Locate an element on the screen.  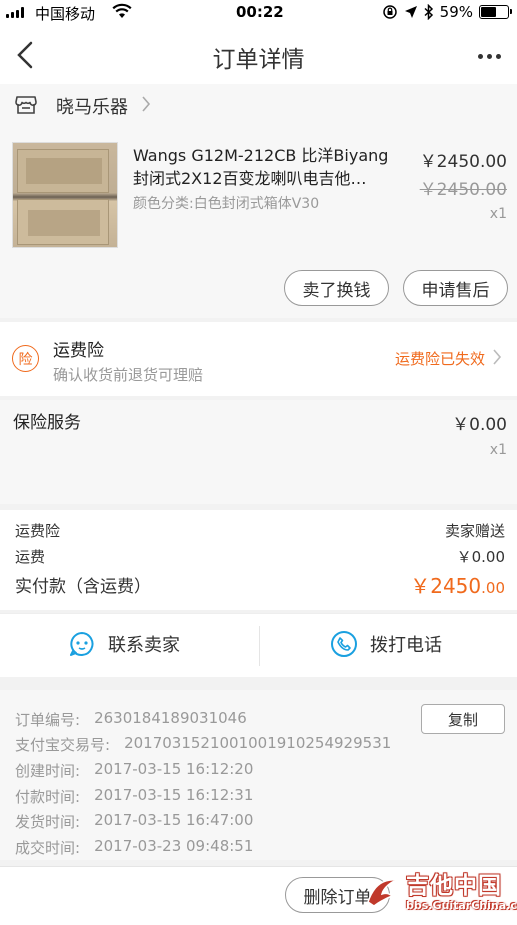
watermark-logo is located at coordinates (383, 893).